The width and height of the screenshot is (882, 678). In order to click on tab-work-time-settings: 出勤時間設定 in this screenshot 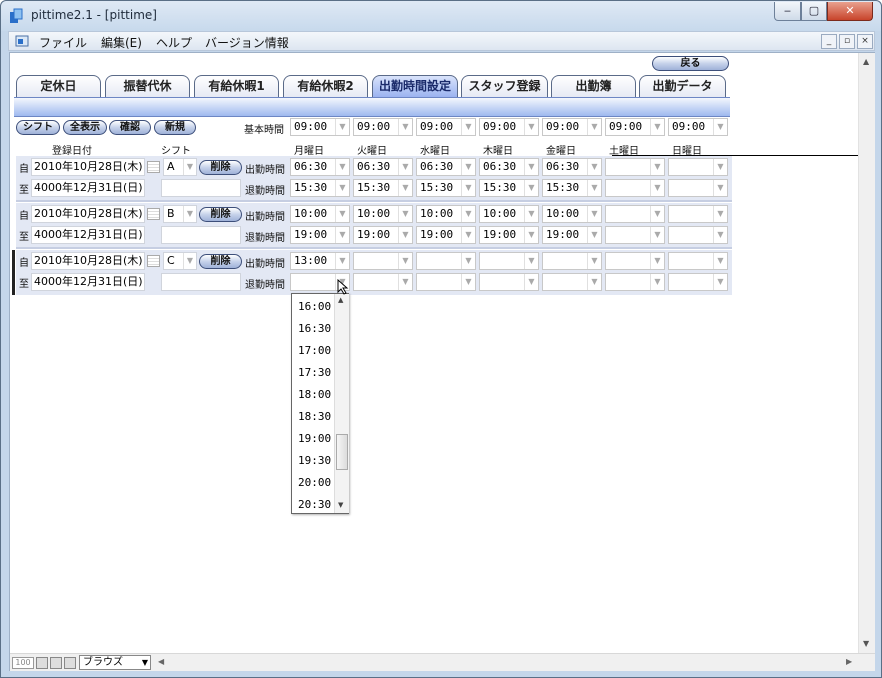, I will do `click(415, 86)`.